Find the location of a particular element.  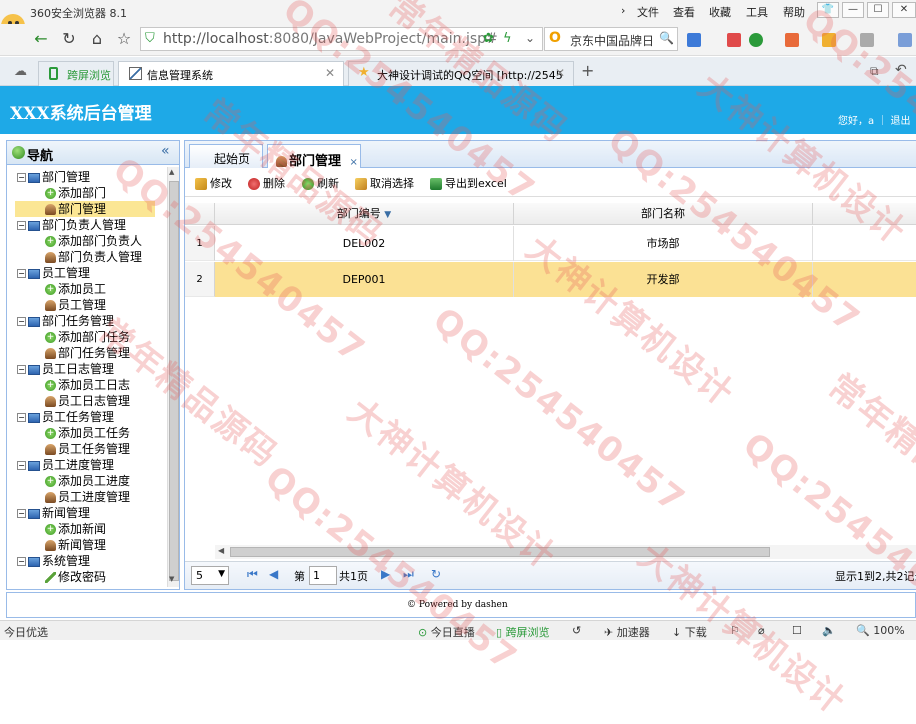

status-cross-screen: ▯ 跨屏浏览 is located at coordinates (523, 632).